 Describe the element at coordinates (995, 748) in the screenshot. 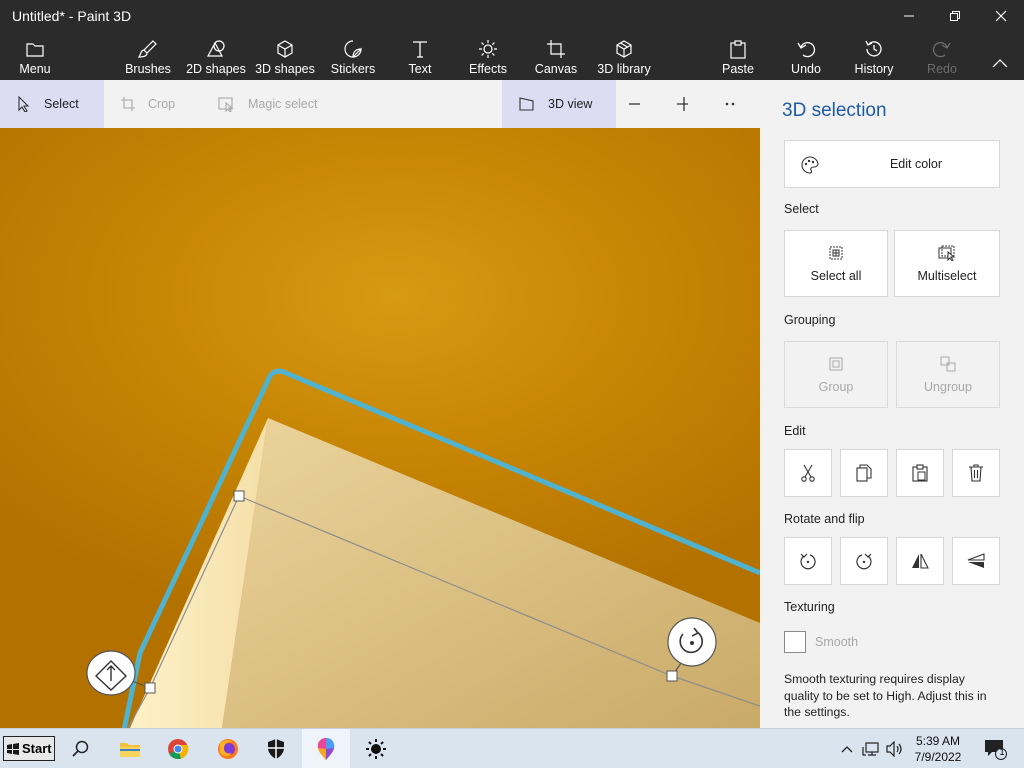

I see `notification-center-button: 1` at that location.